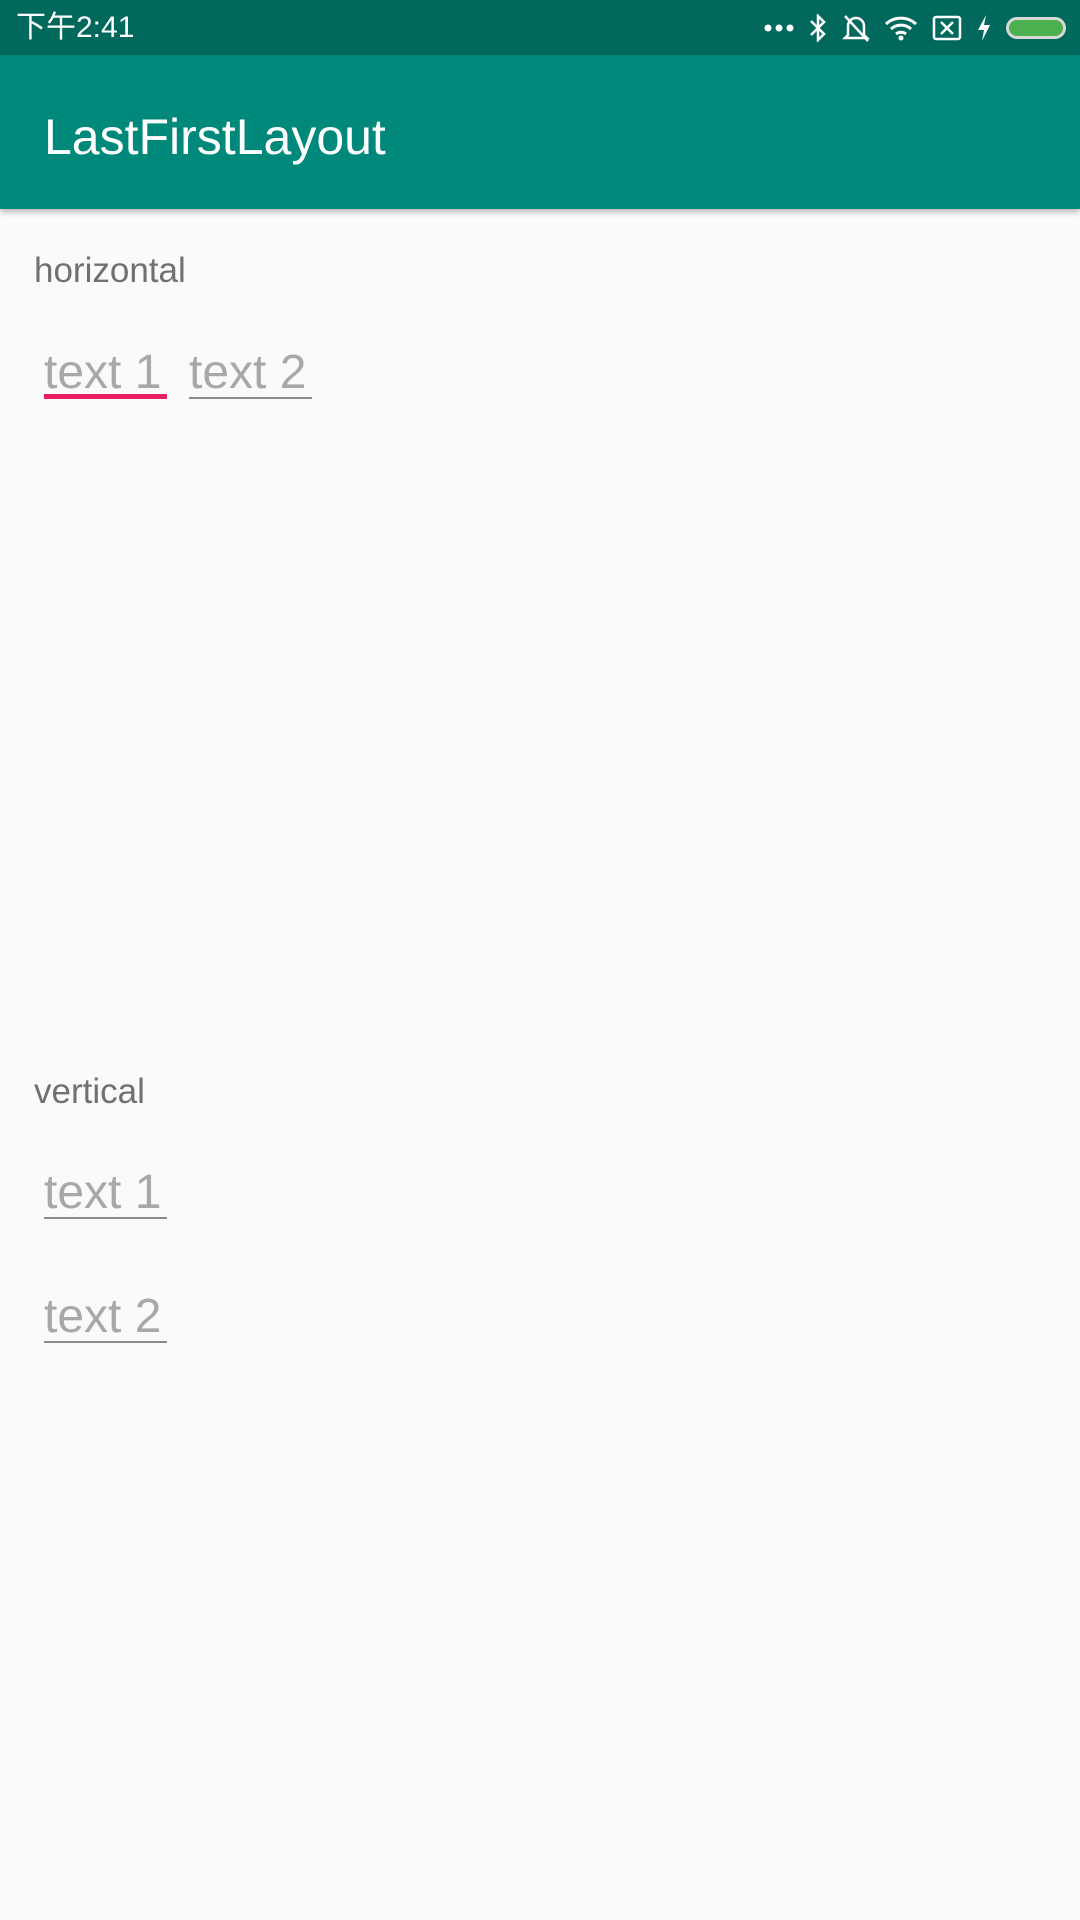 This screenshot has width=1080, height=1920. Describe the element at coordinates (984, 28) in the screenshot. I see `charging-icon` at that location.